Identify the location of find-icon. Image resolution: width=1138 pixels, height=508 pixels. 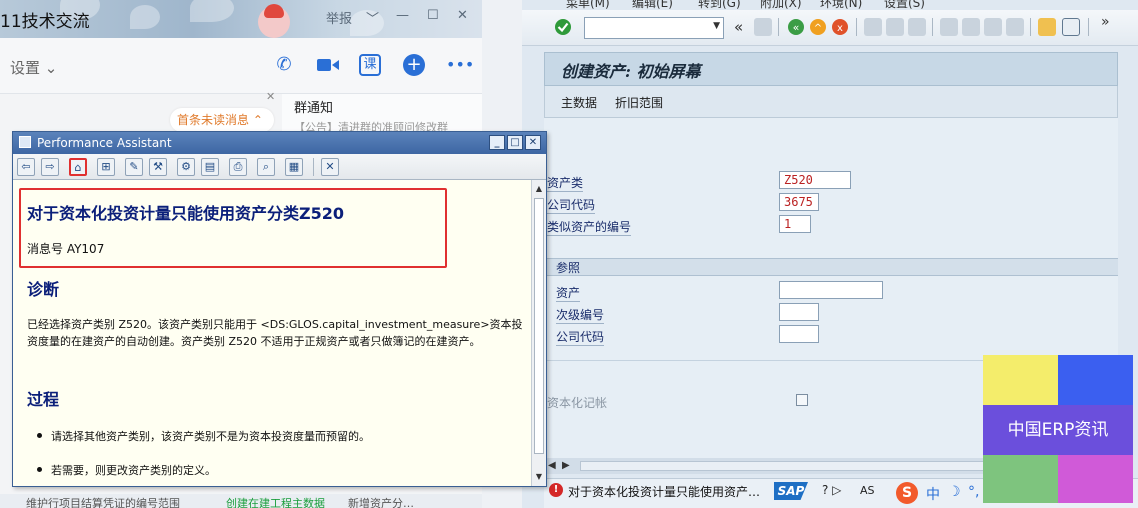
(895, 27).